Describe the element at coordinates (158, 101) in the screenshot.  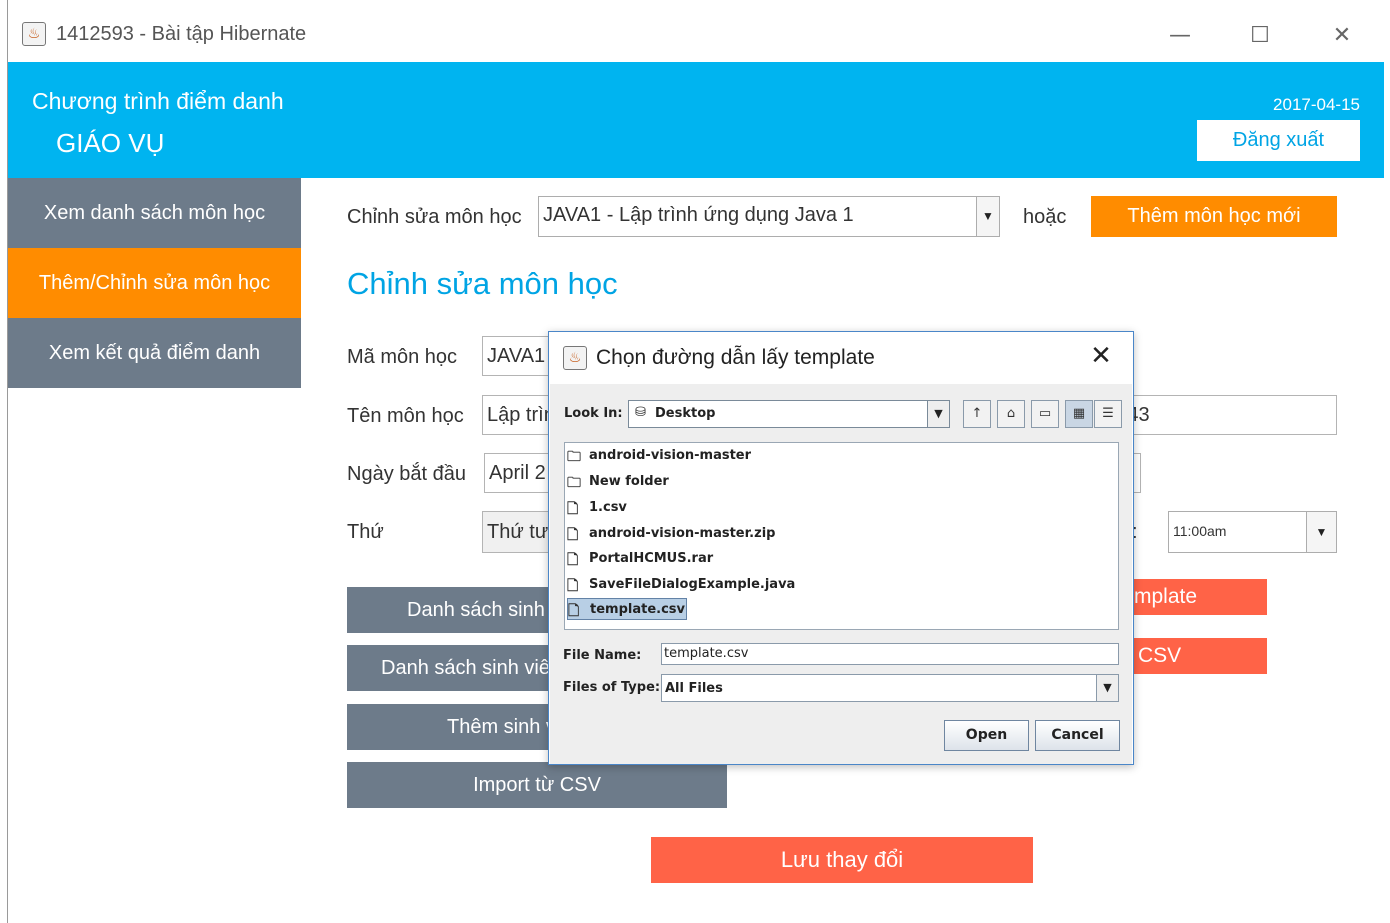
I see `app-title: Chương trình điểm danh` at that location.